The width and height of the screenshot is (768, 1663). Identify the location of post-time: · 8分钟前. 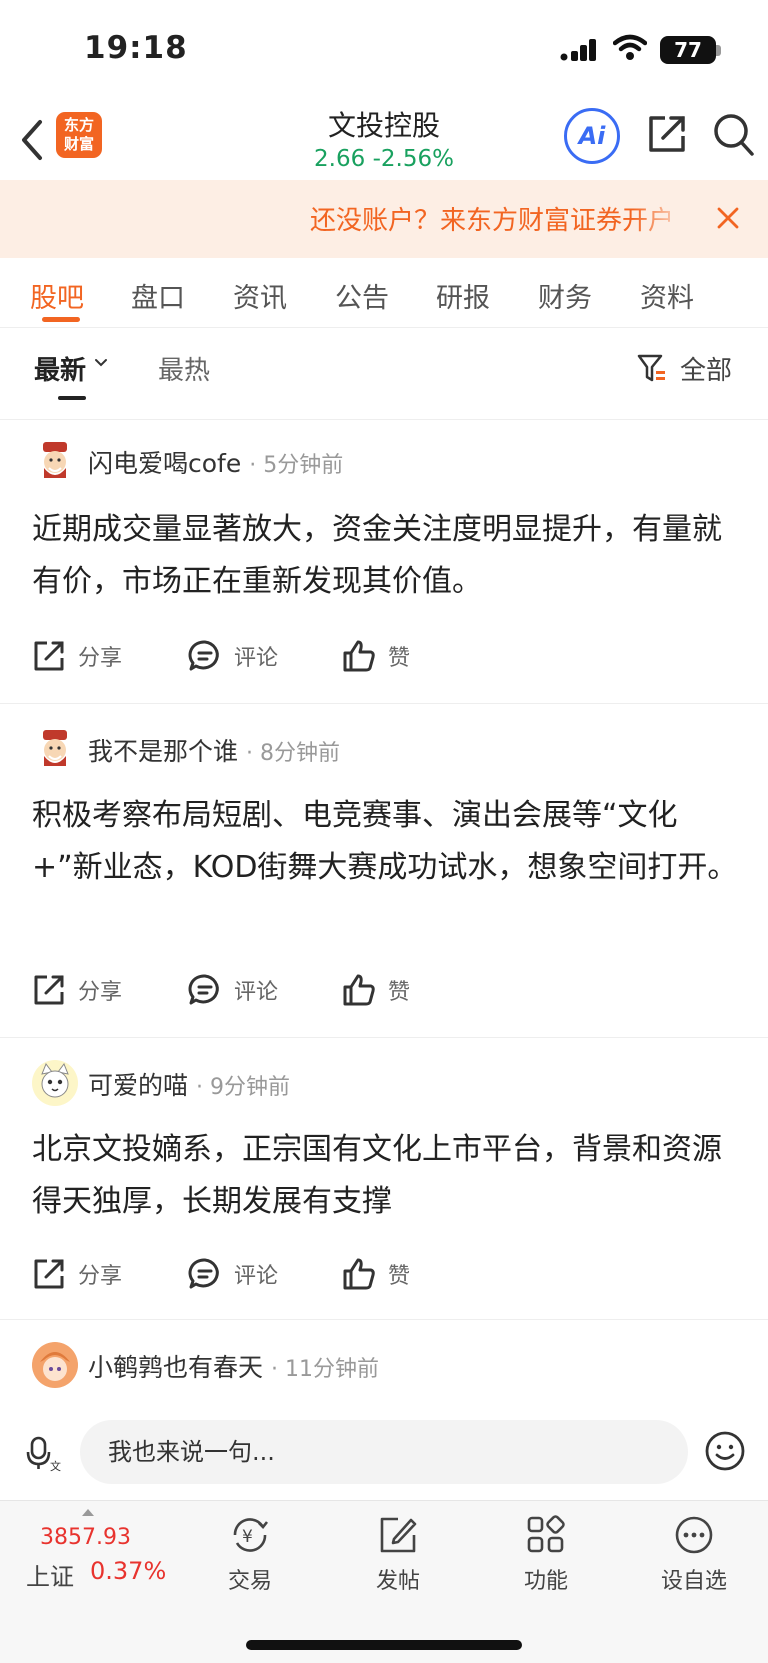
(293, 753).